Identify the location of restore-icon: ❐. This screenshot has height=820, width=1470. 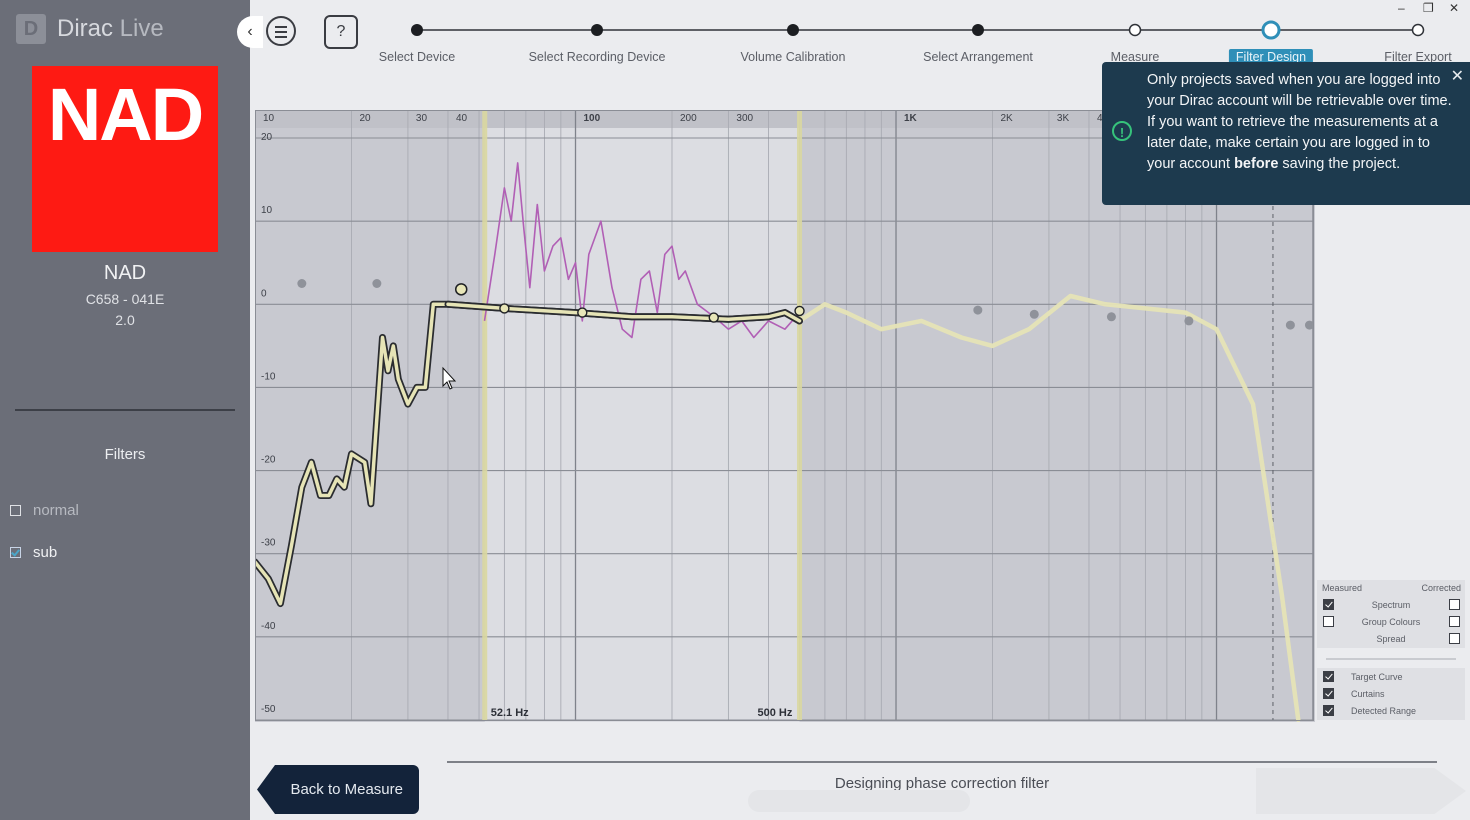
(1428, 8).